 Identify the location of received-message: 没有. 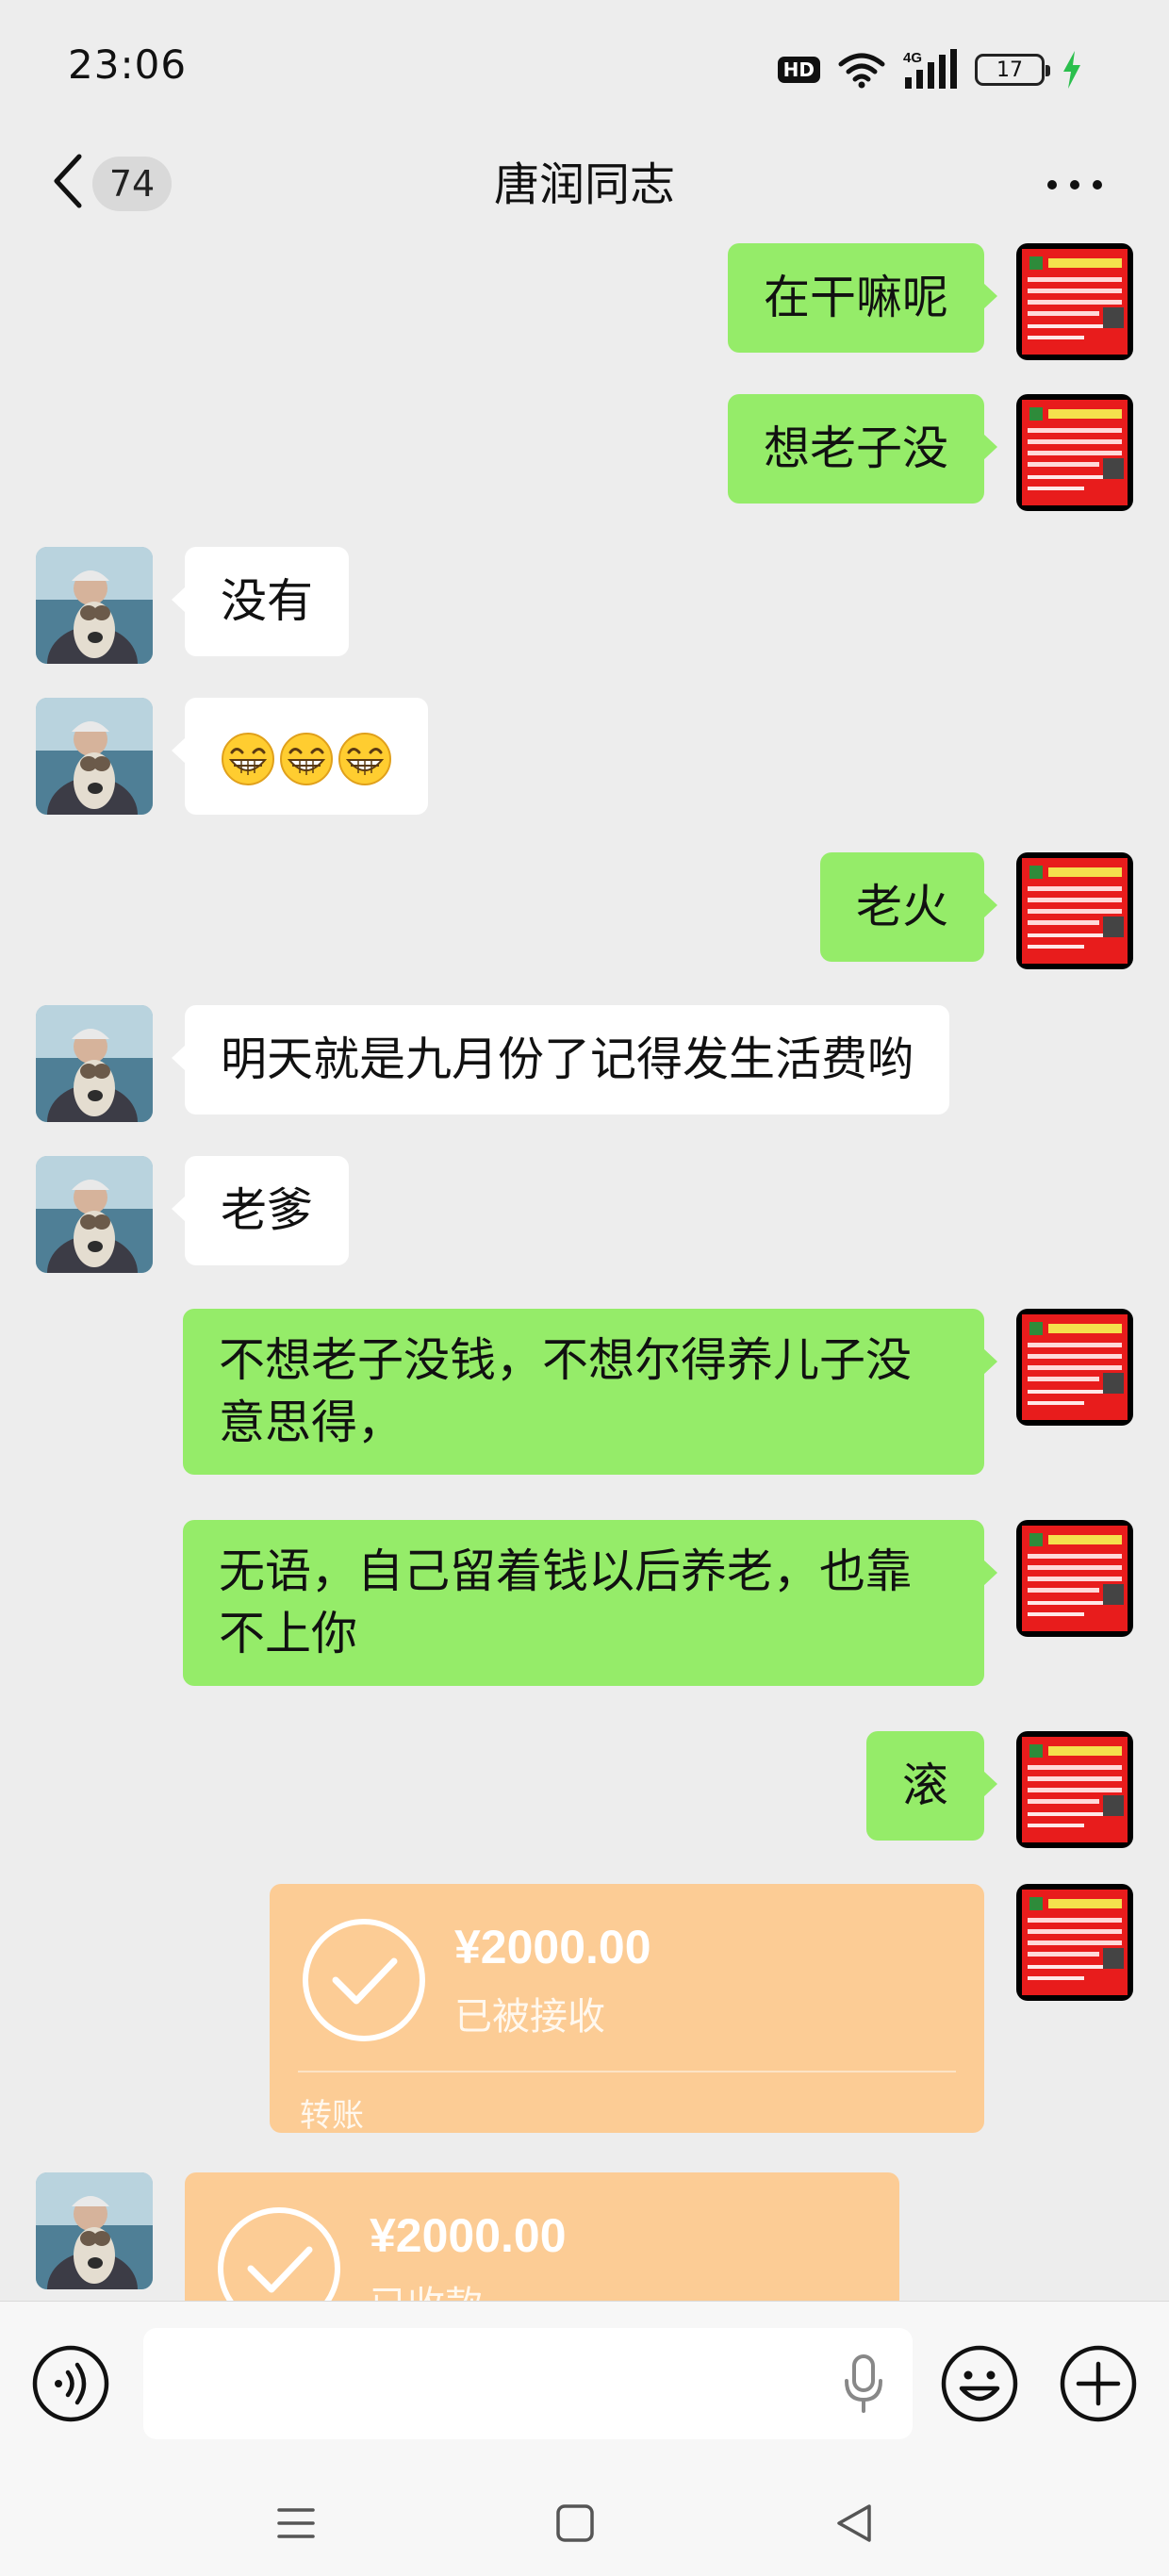
(260, 601).